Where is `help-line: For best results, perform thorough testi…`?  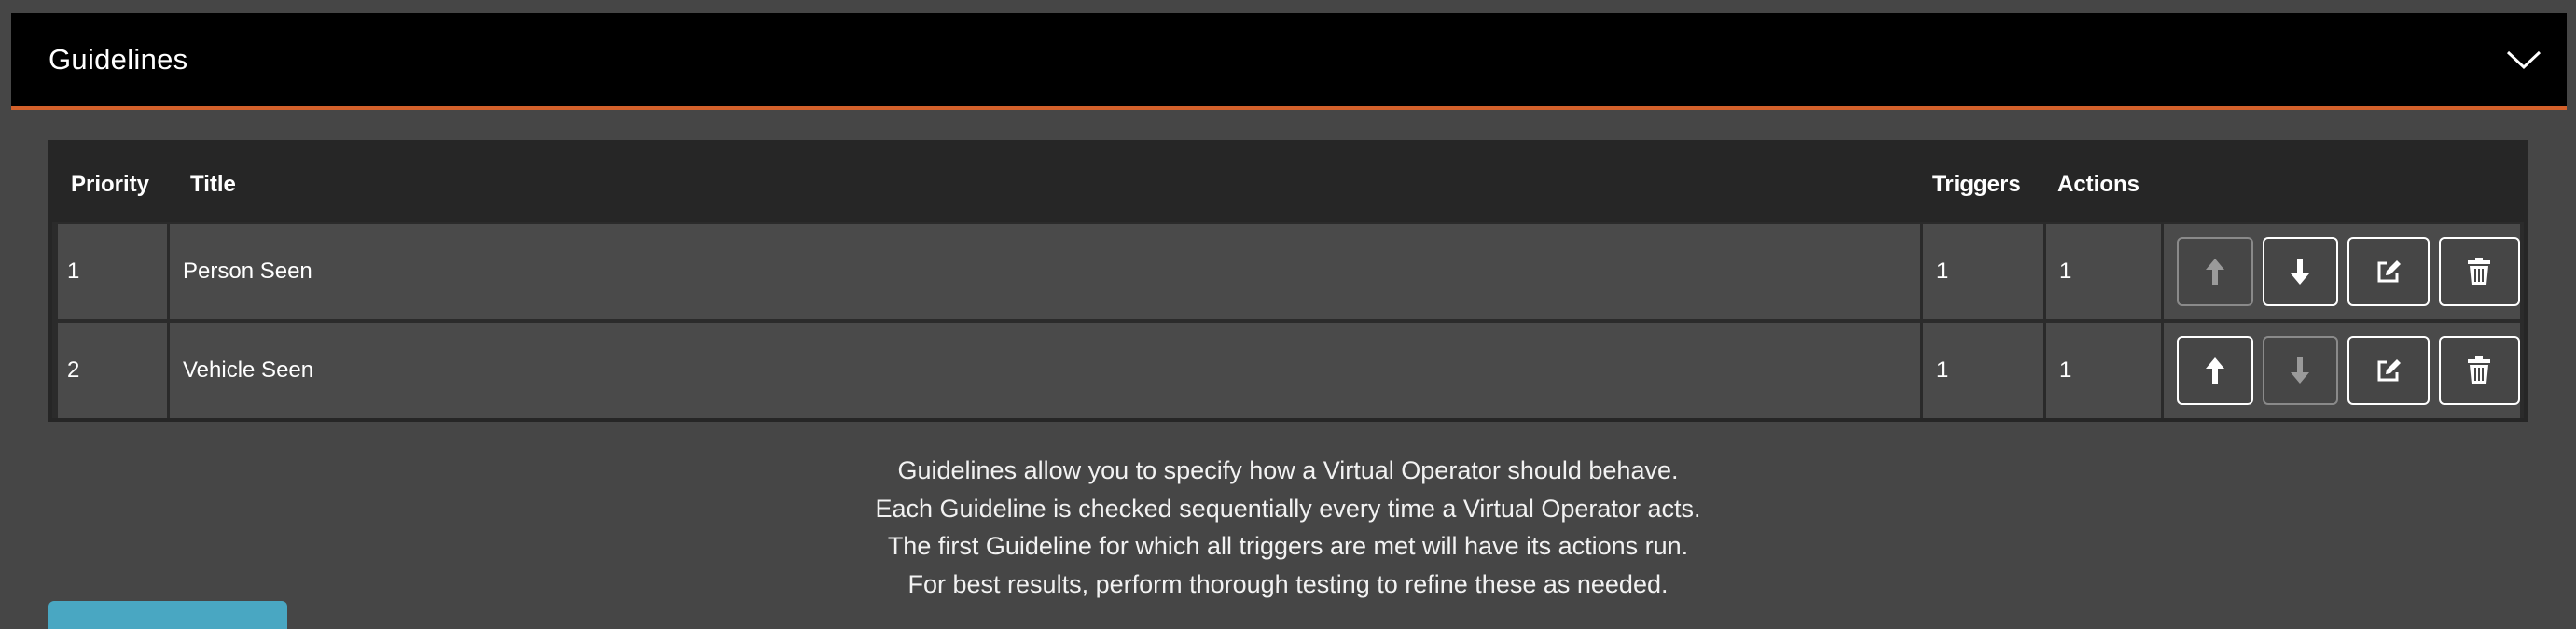 help-line: For best results, perform thorough testi… is located at coordinates (1288, 583).